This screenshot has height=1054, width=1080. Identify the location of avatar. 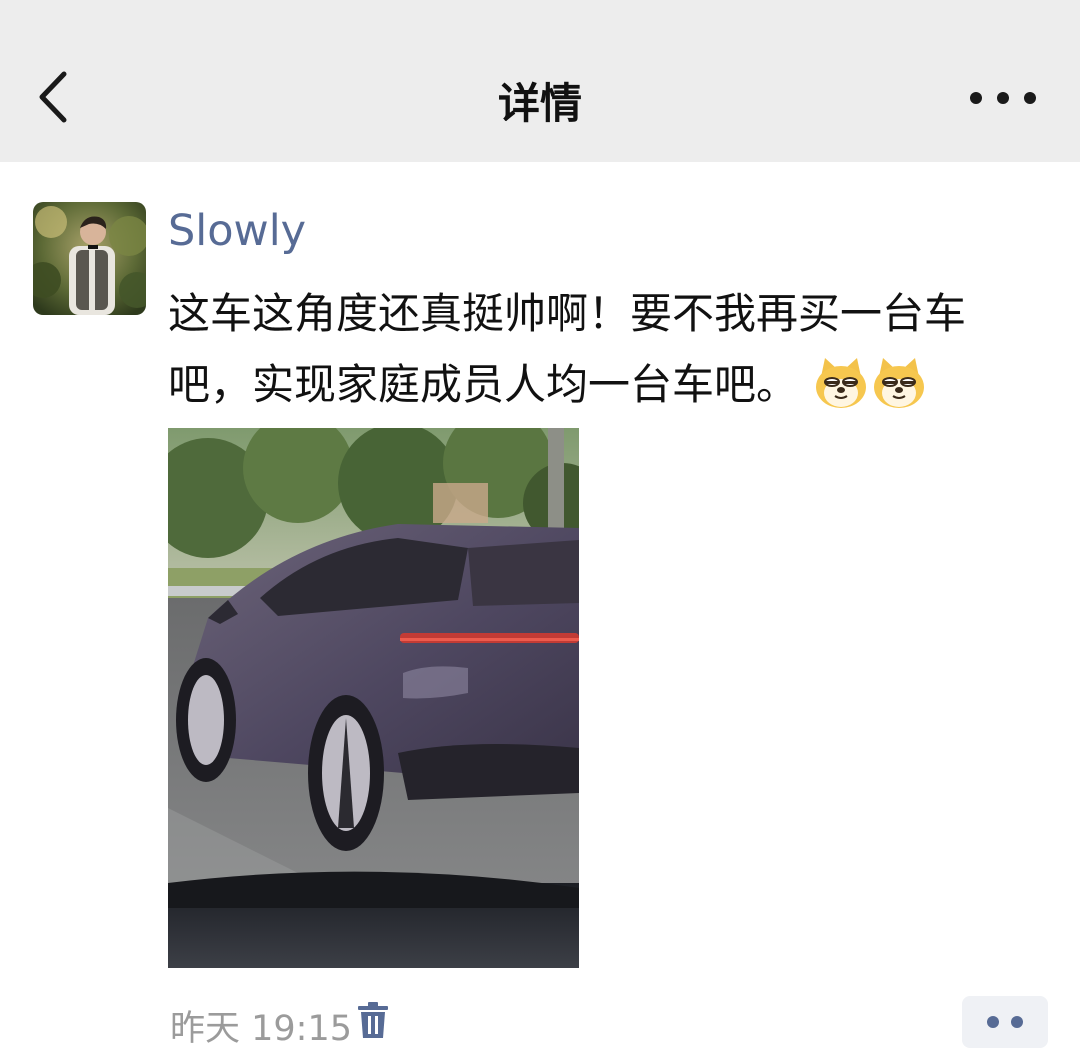
(89, 258).